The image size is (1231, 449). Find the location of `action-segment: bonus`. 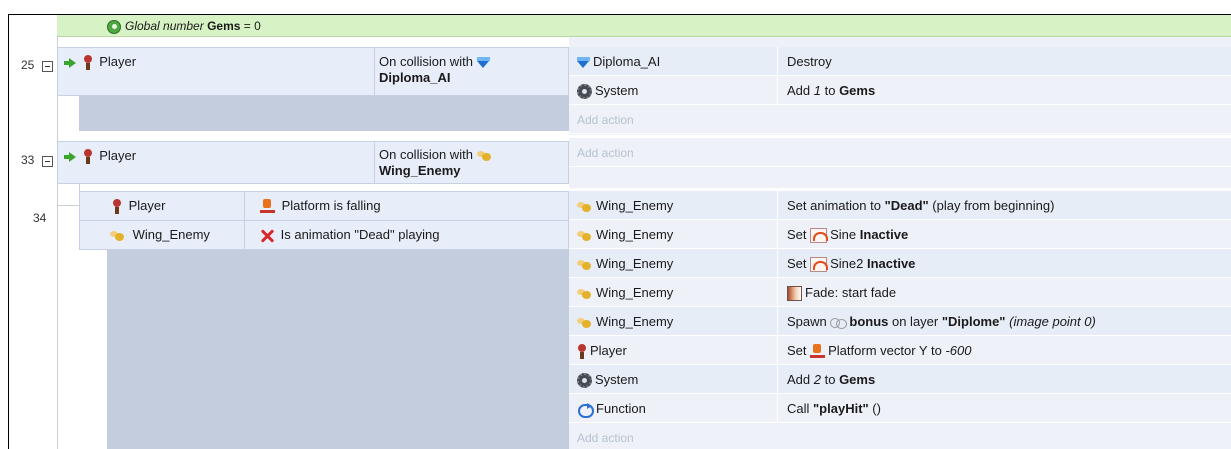

action-segment: bonus is located at coordinates (869, 321).